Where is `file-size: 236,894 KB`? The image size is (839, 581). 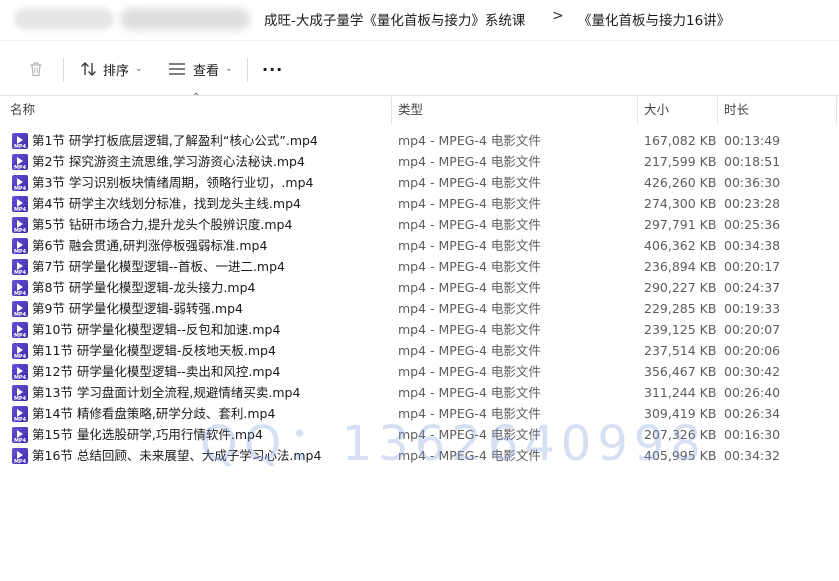 file-size: 236,894 KB is located at coordinates (680, 266).